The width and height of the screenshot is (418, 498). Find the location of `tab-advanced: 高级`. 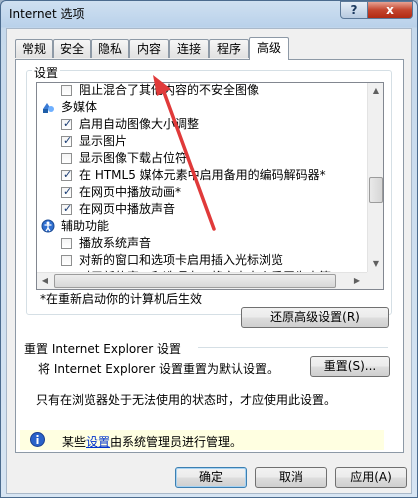

tab-advanced: 高级 is located at coordinates (269, 48).